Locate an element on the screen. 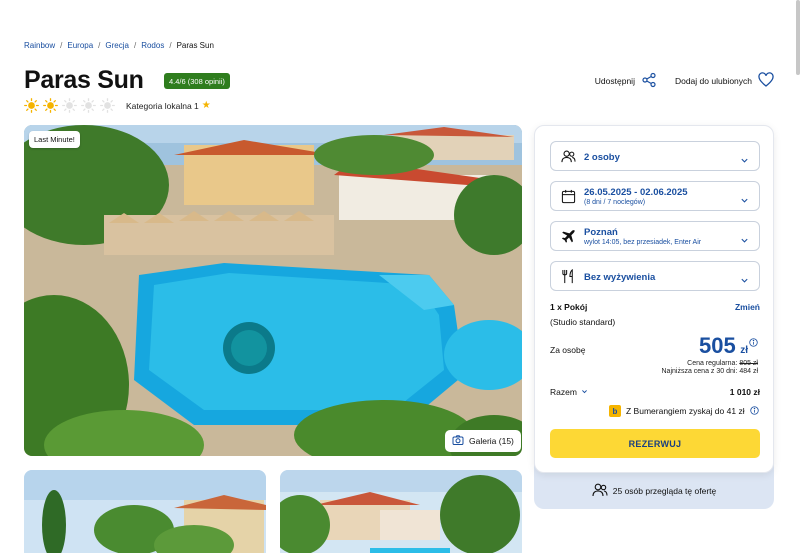 The width and height of the screenshot is (800, 553). price-currency: zł is located at coordinates (744, 350).